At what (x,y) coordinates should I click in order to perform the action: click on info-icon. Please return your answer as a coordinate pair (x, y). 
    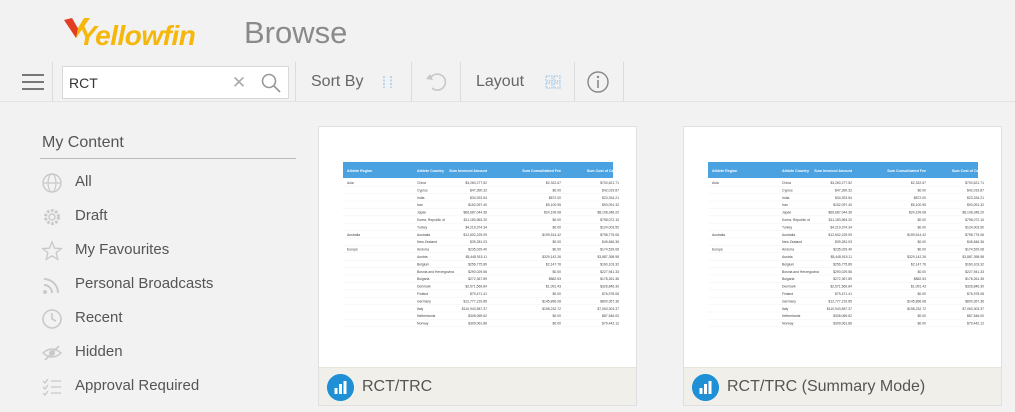
    Looking at the image, I should click on (598, 82).